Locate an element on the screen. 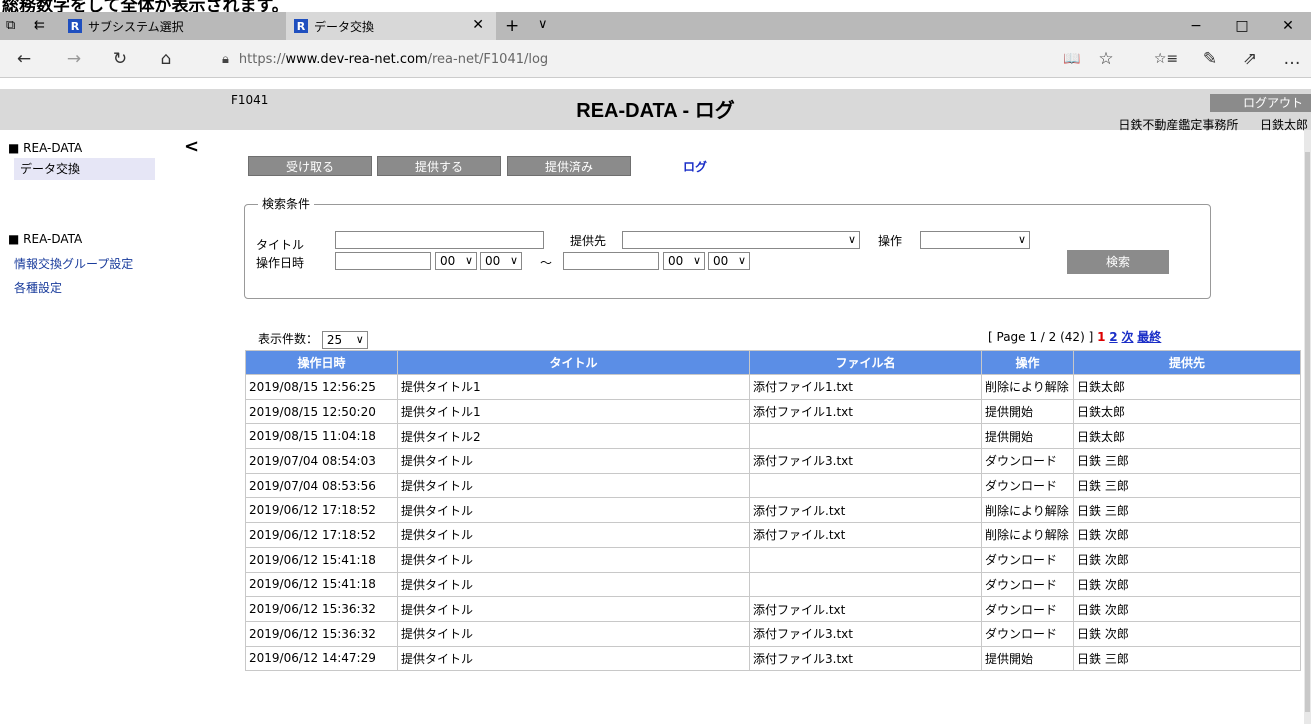 This screenshot has height=724, width=1311. per-page: 表示件数： 25 ∨ is located at coordinates (313, 339).